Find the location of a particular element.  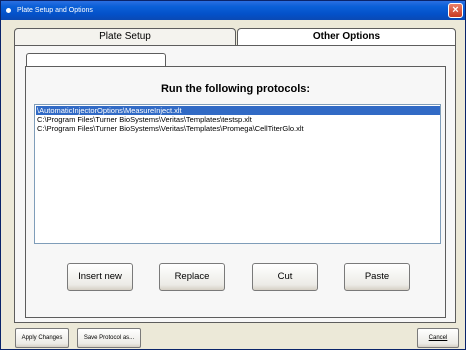

close-icon: × is located at coordinates (455, 10).